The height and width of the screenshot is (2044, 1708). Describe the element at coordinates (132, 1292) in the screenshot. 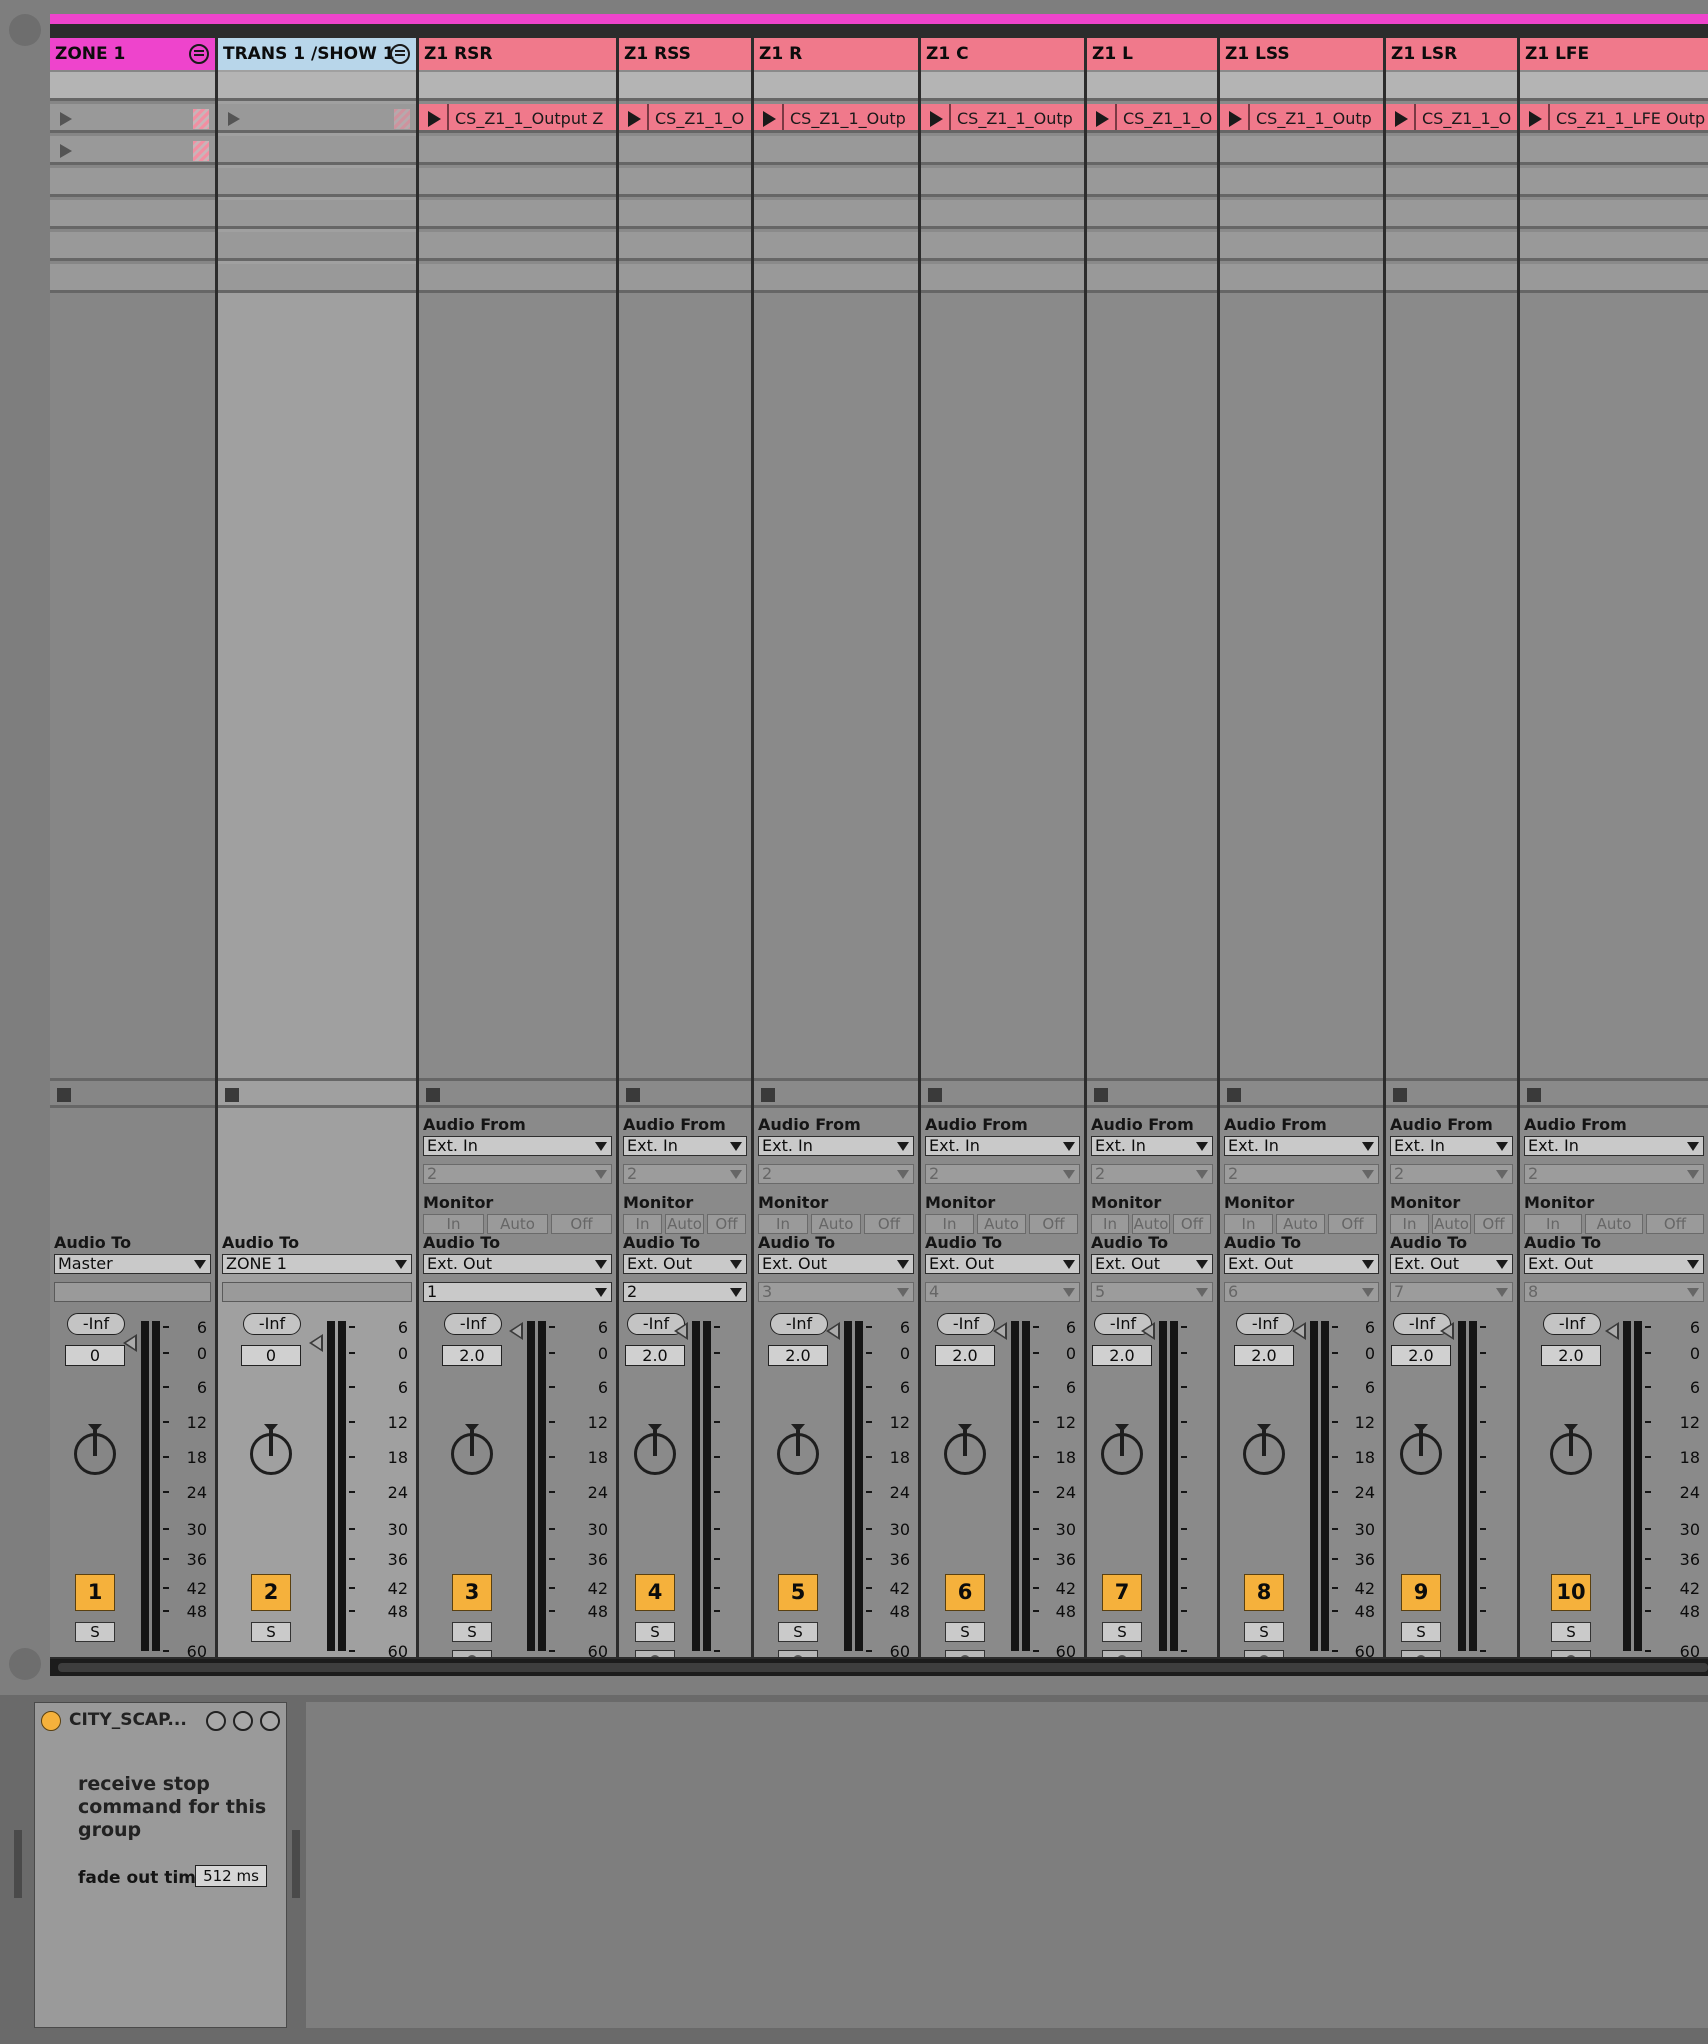

I see `audio-to-channel-select` at that location.